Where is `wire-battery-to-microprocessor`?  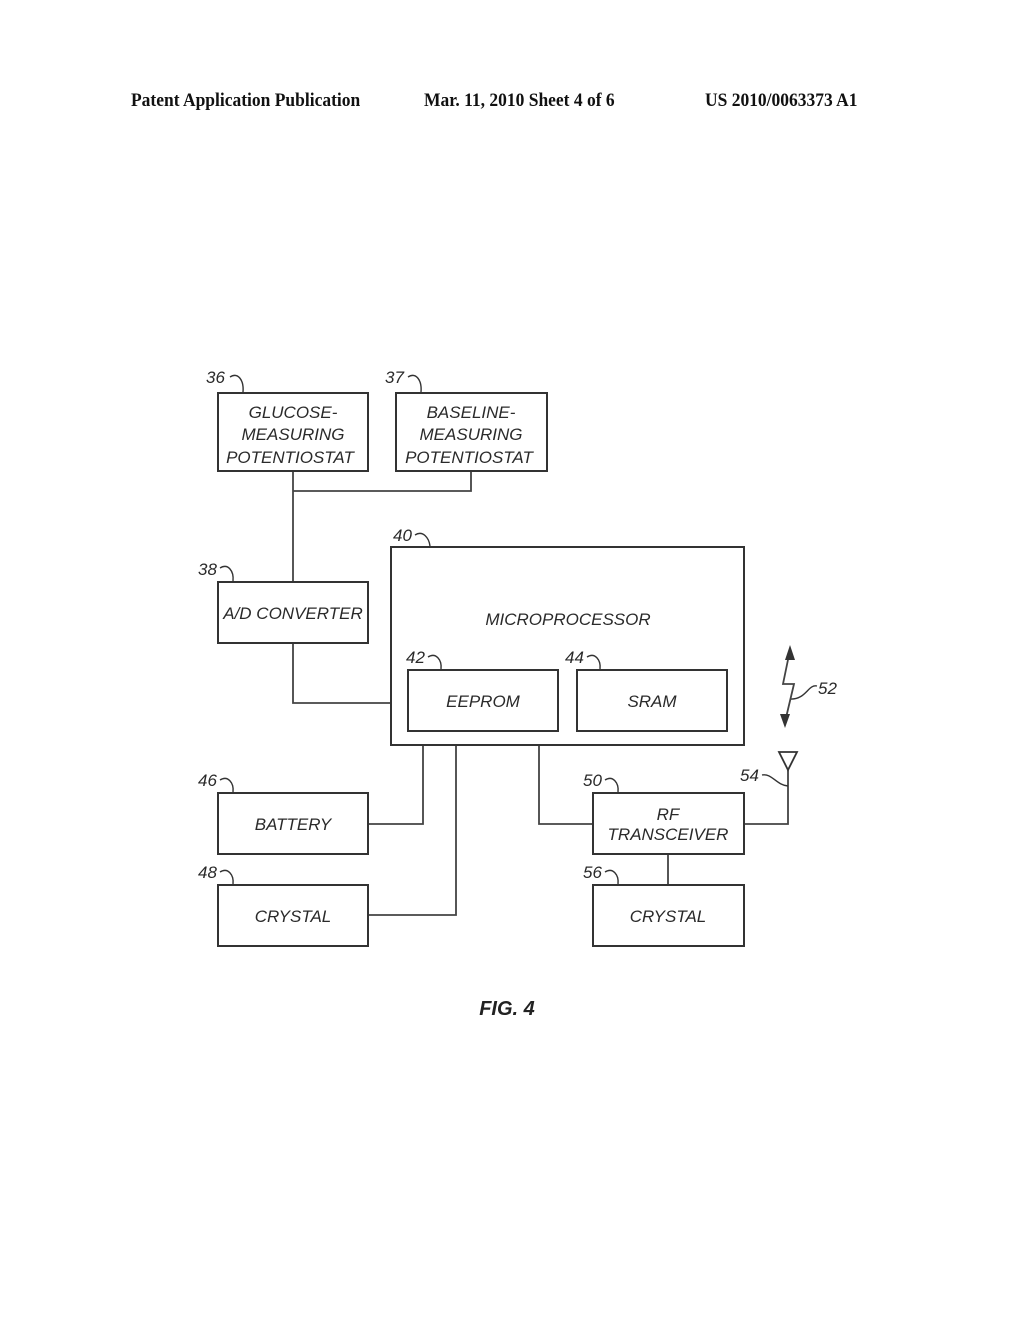 wire-battery-to-microprocessor is located at coordinates (396, 785).